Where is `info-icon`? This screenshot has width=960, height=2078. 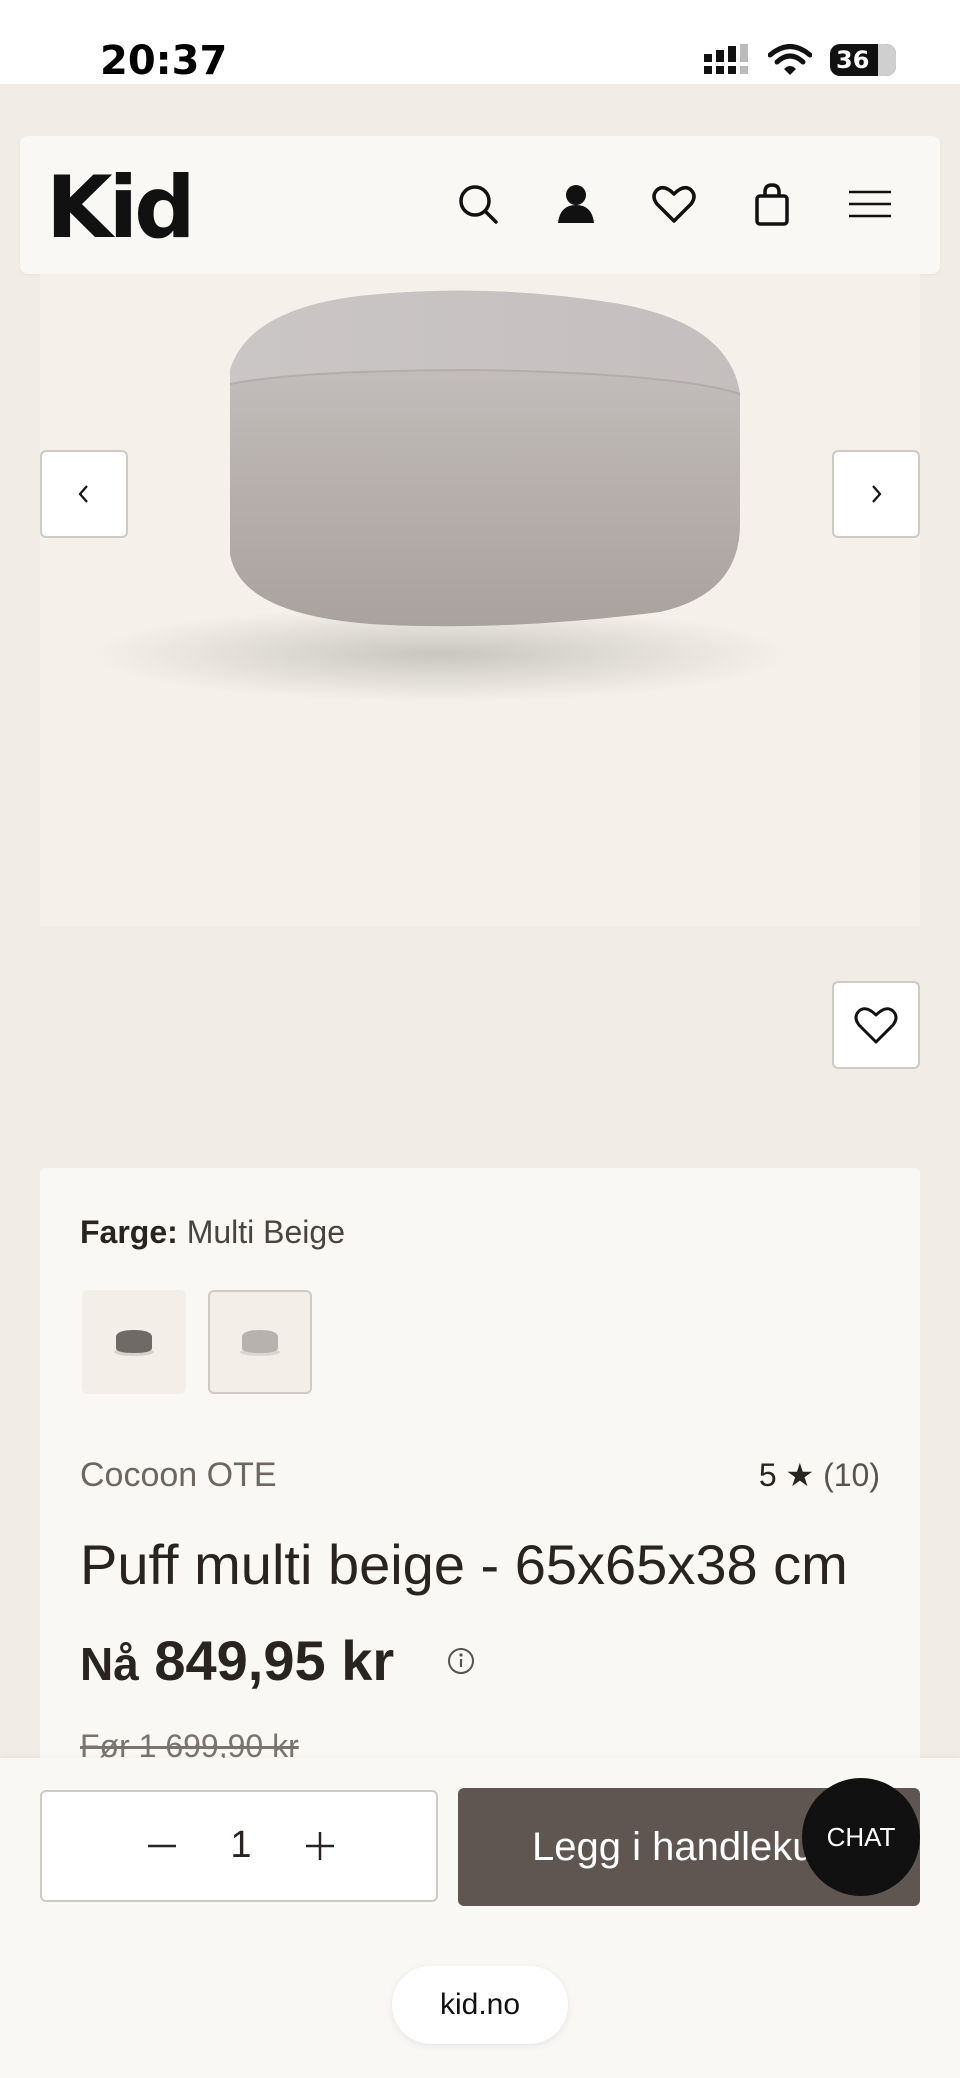
info-icon is located at coordinates (461, 1661).